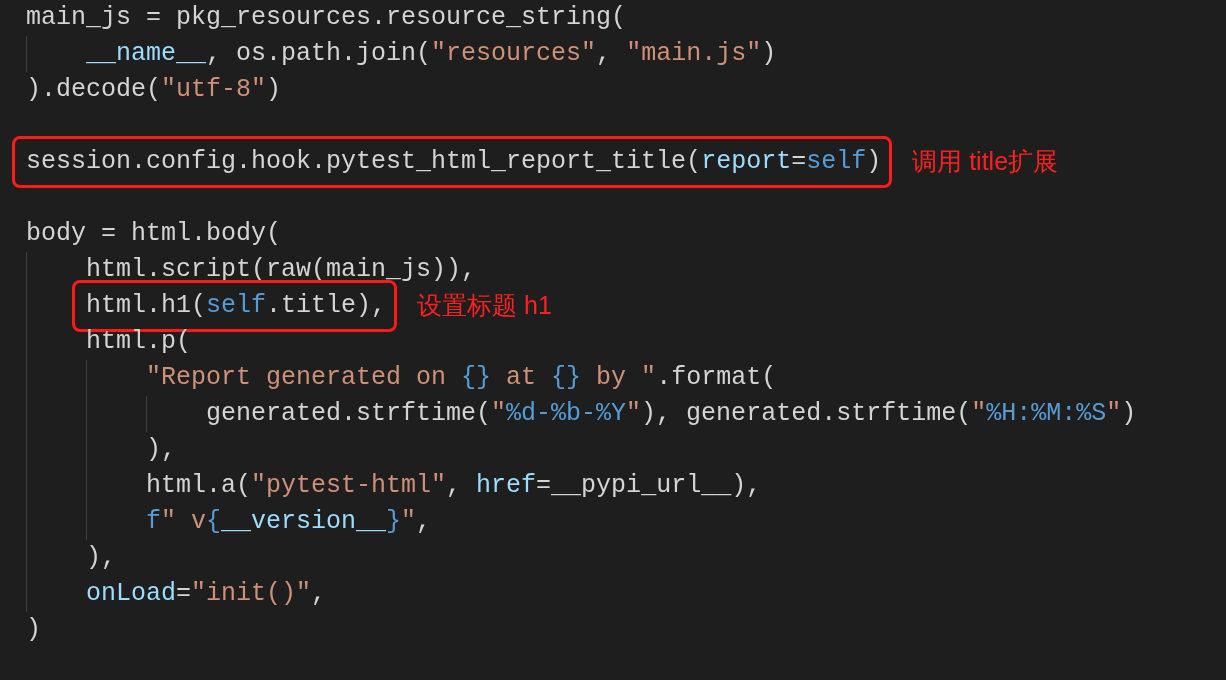  What do you see at coordinates (236, 306) in the screenshot?
I see `code-line: html.h1(self.title),` at bounding box center [236, 306].